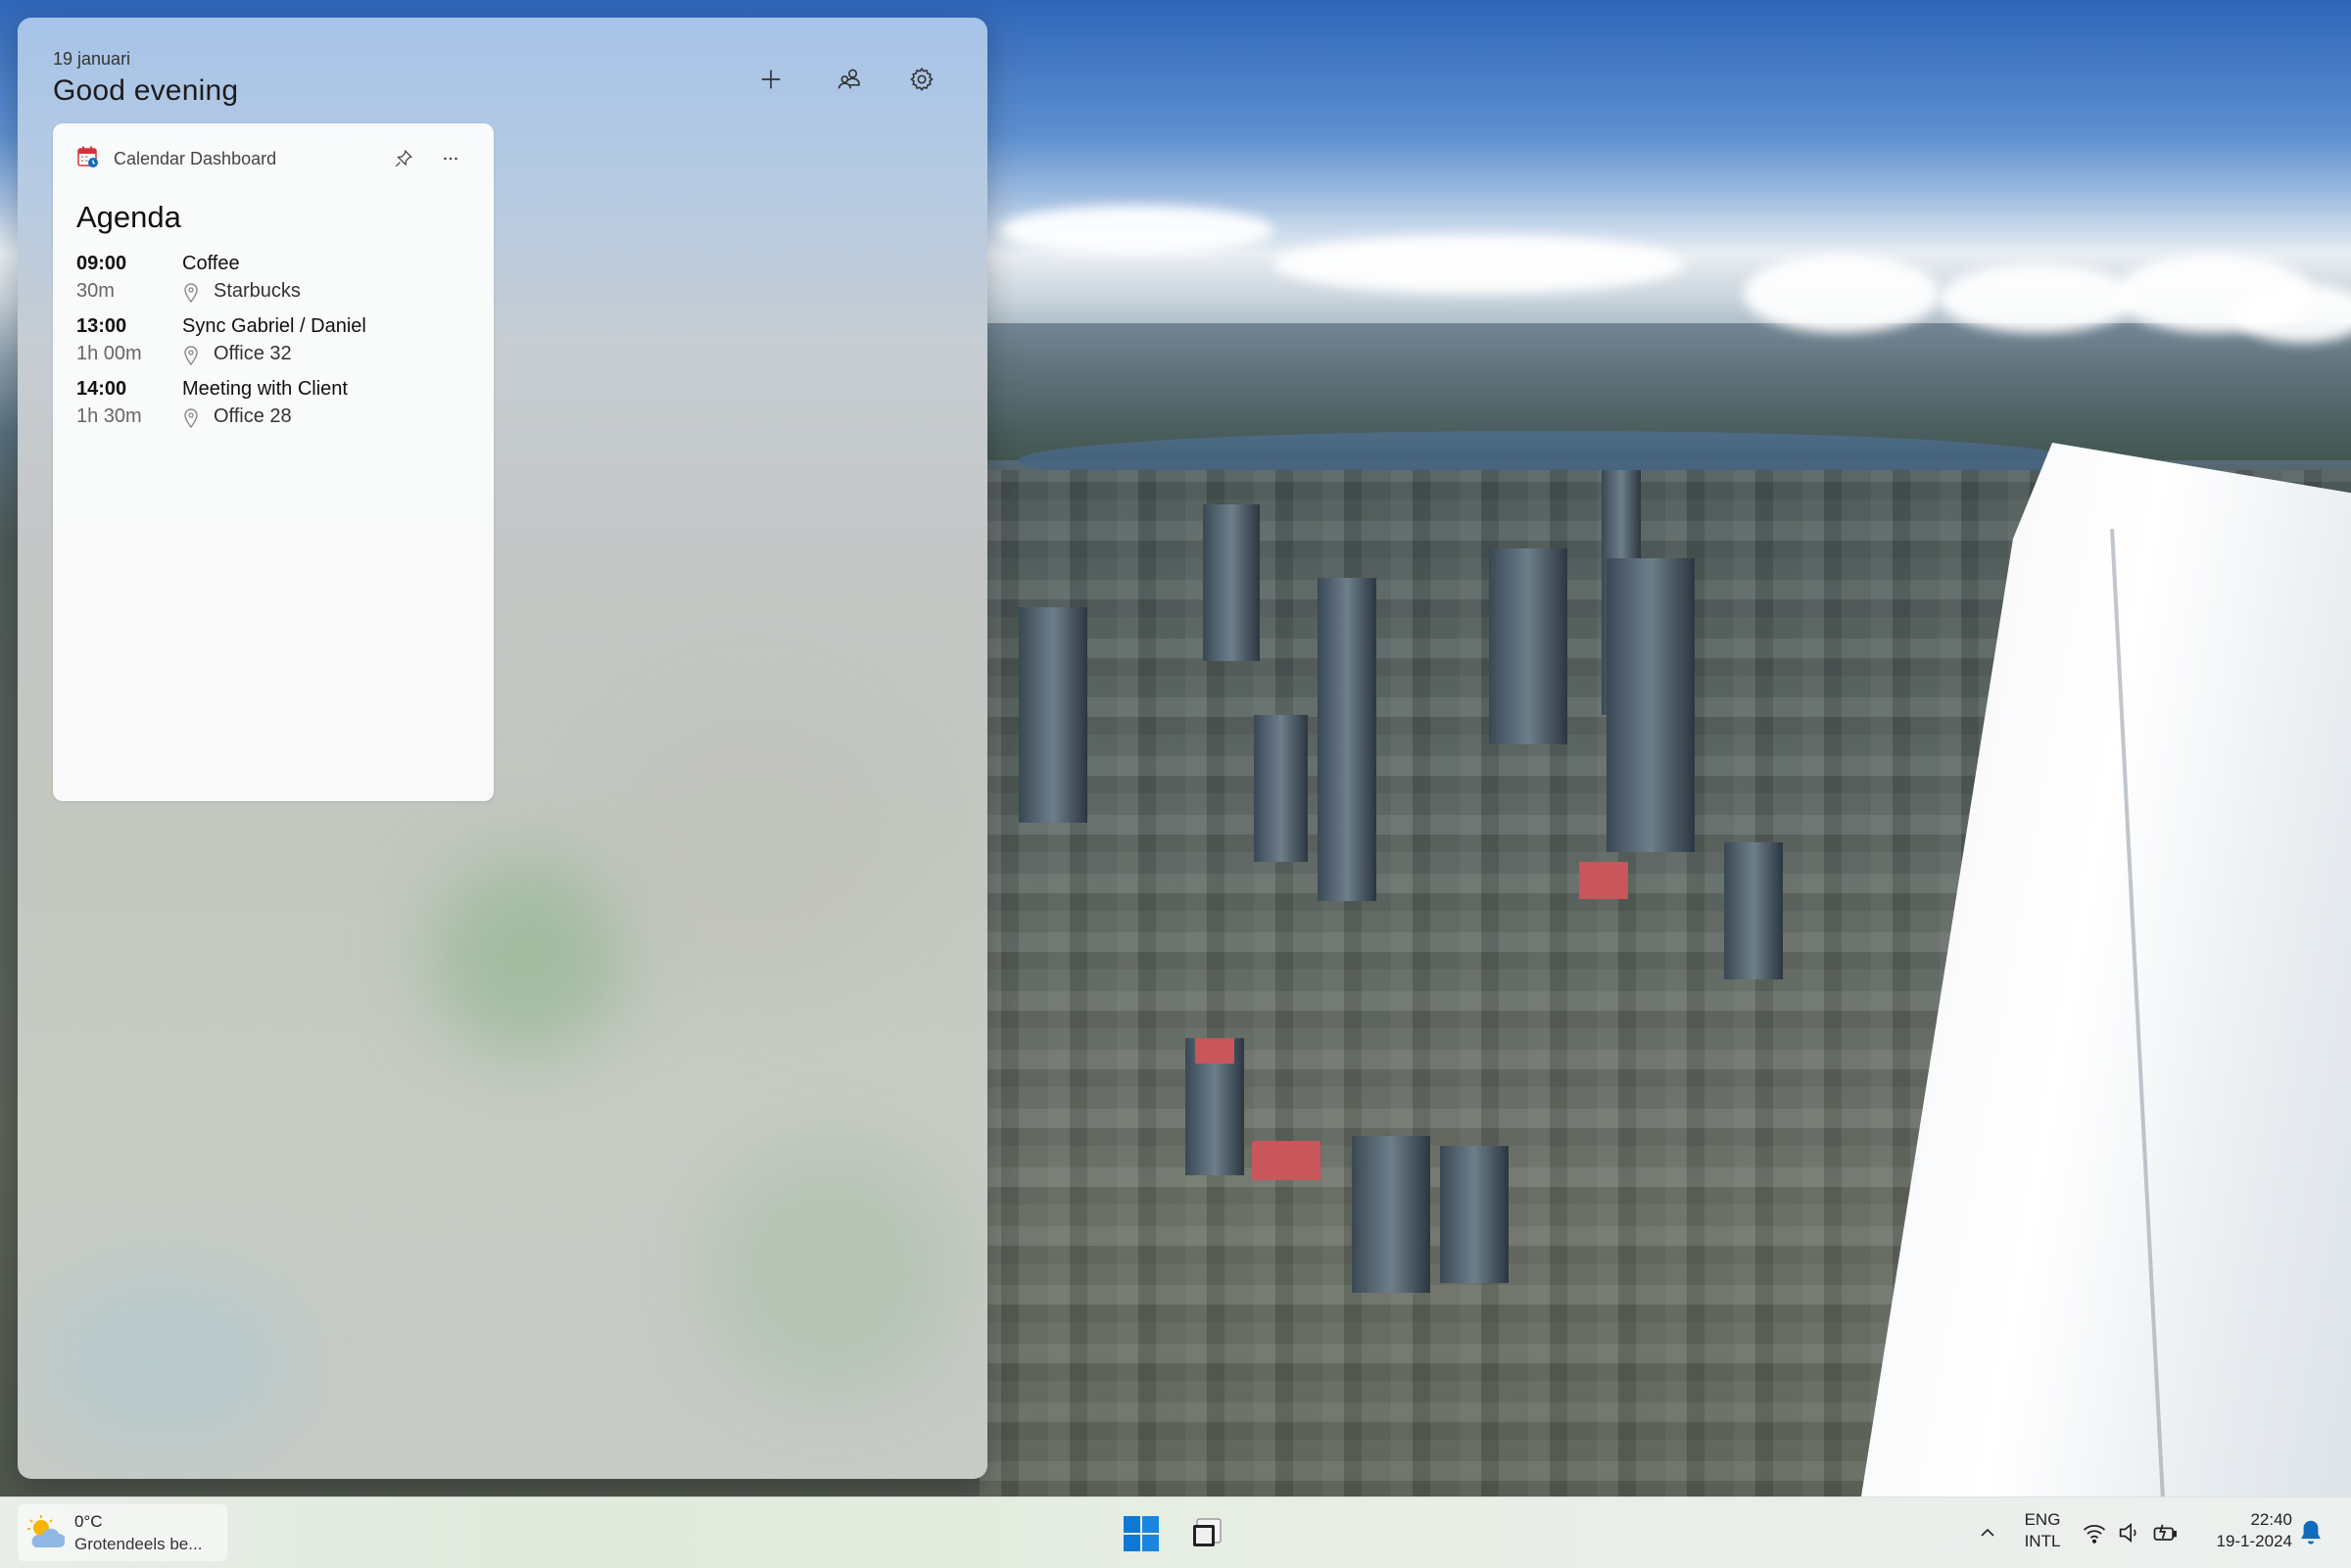 The height and width of the screenshot is (1568, 2351). What do you see at coordinates (2243, 1530) in the screenshot?
I see `clock-button: 22:40 19-1-2024` at bounding box center [2243, 1530].